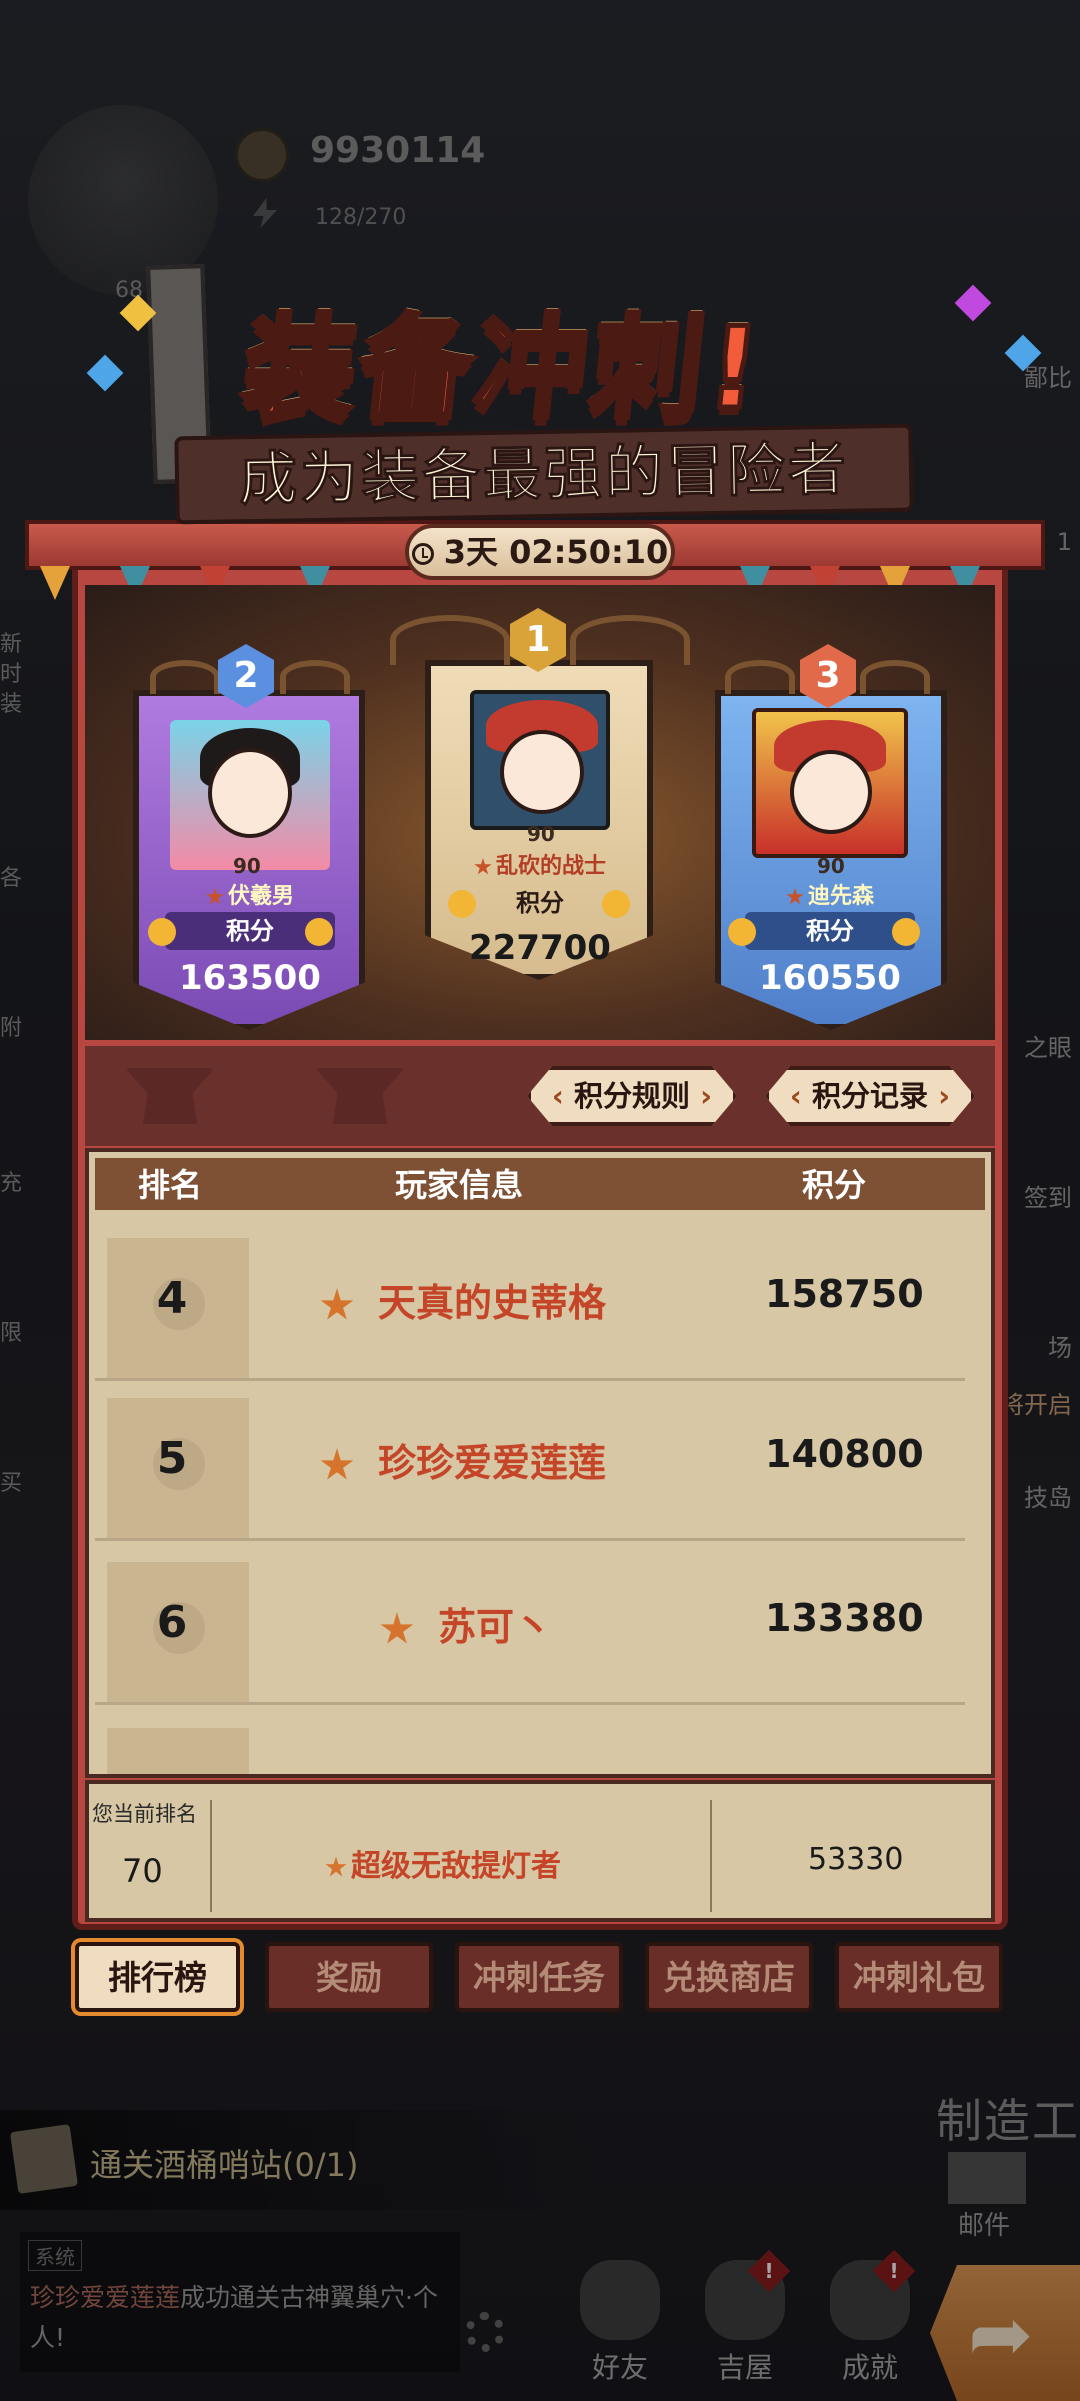 Image resolution: width=1080 pixels, height=2401 pixels. I want to click on table-row: 5 珍珍爱爱莲莲 140800, so click(530, 1464).